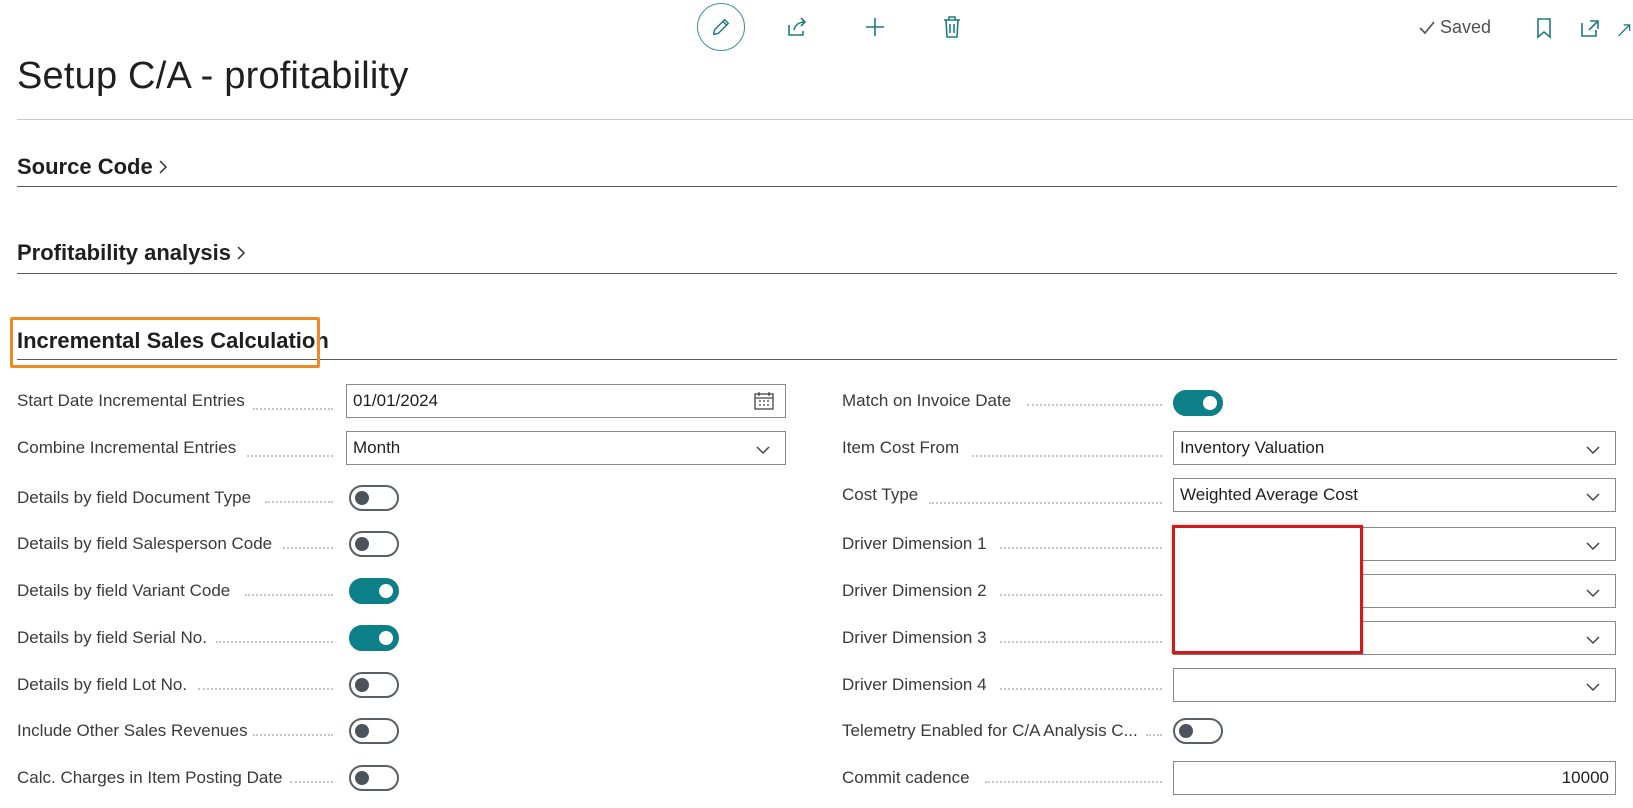 The image size is (1633, 808). I want to click on details-variant-code-toggle, so click(374, 591).